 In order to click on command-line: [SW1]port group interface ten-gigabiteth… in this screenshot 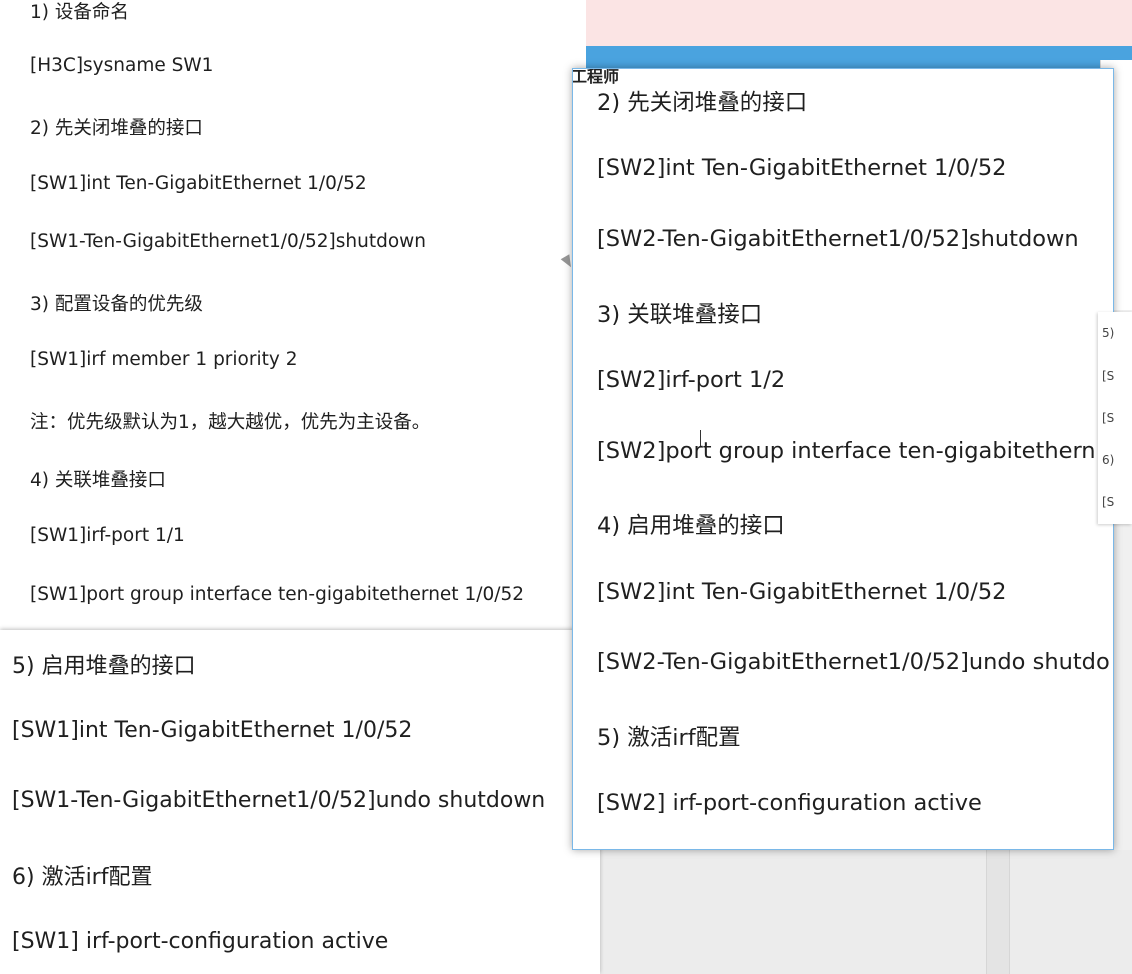, I will do `click(277, 594)`.